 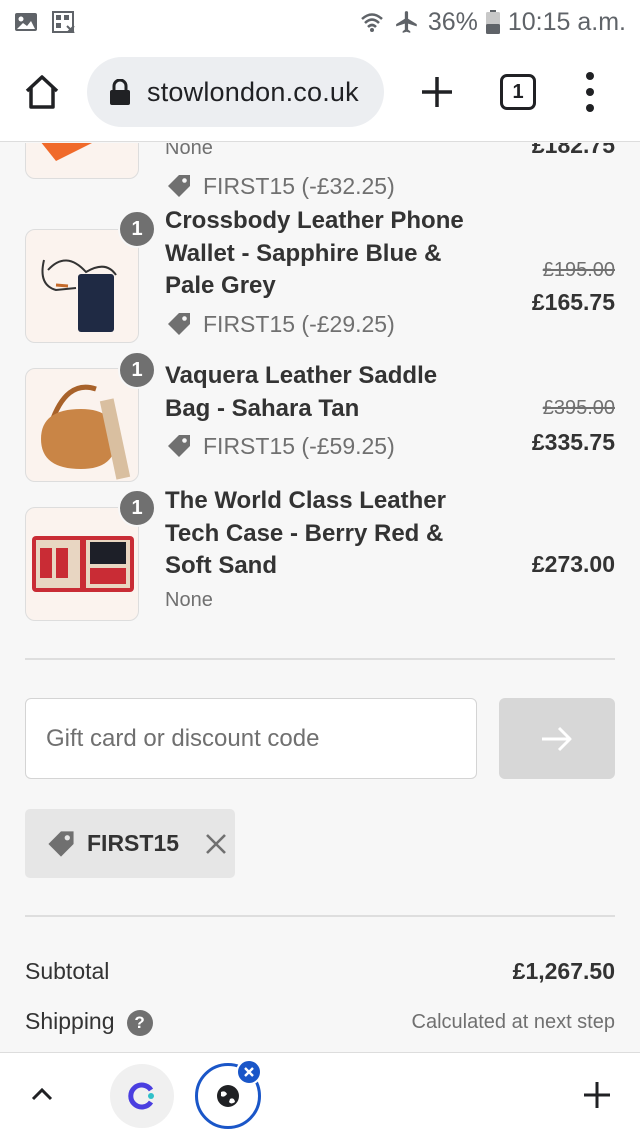 What do you see at coordinates (42, 92) in the screenshot?
I see `home-icon` at bounding box center [42, 92].